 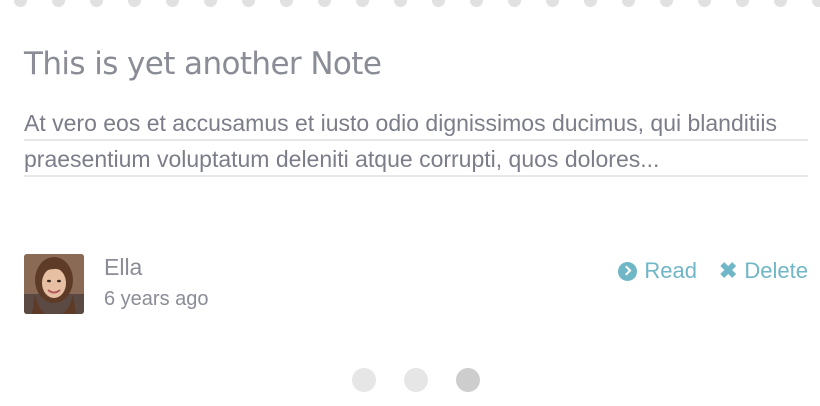 I want to click on post-timestamp: 6 years ago, so click(x=156, y=299).